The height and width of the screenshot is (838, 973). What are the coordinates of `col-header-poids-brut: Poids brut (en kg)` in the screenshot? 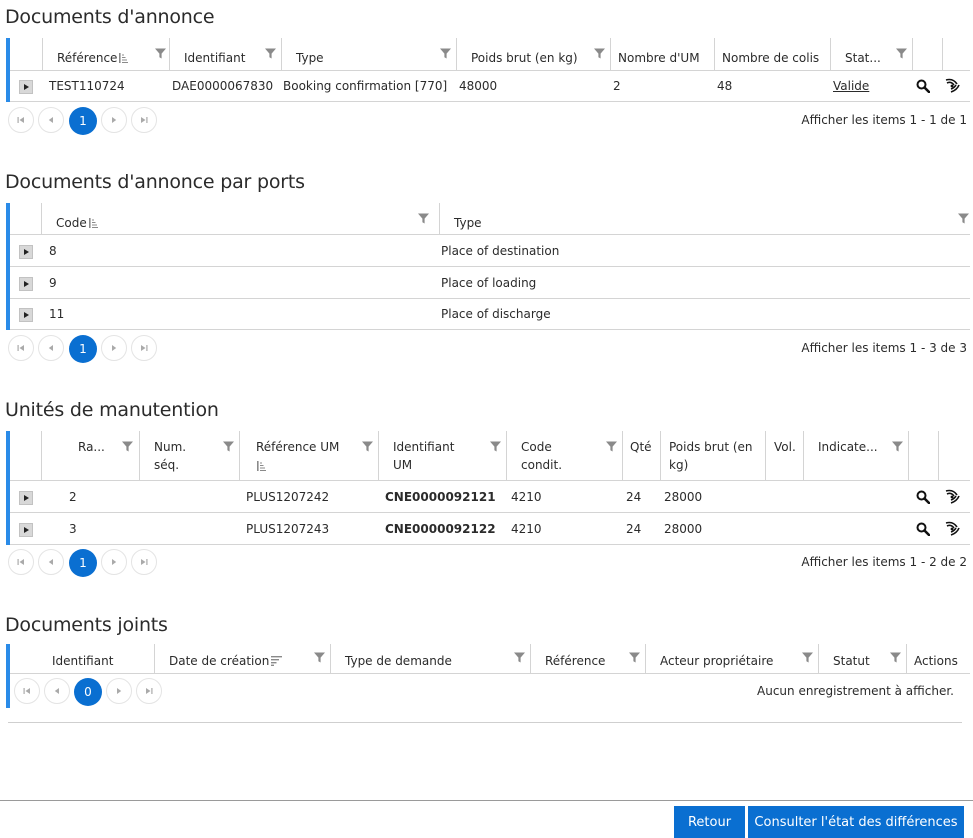 It's located at (712, 455).